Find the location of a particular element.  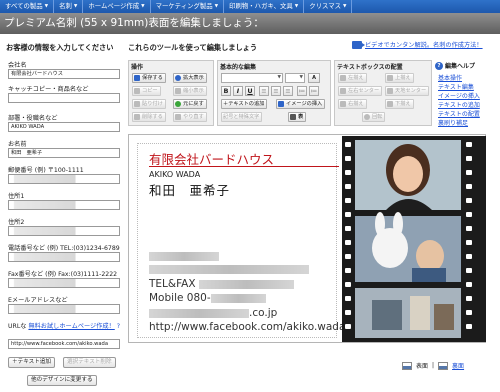

company-input: 有限会社バードハウス is located at coordinates (64, 74).